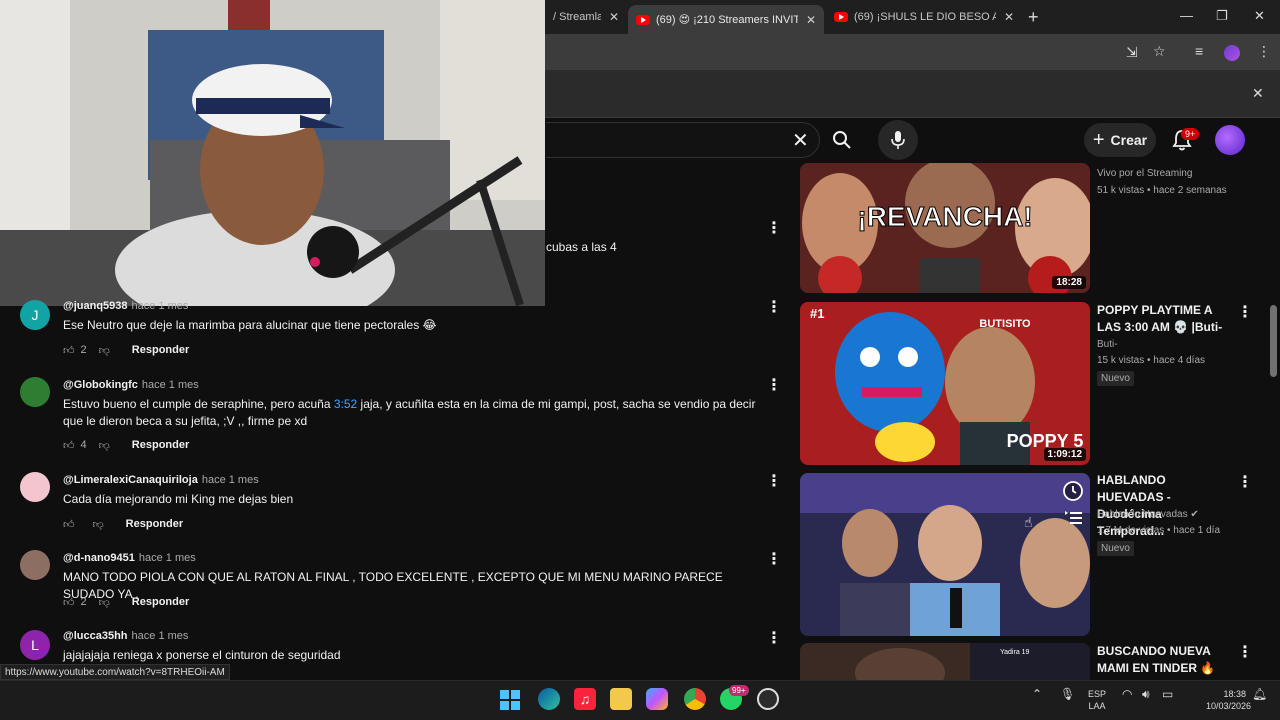 This screenshot has width=1280, height=720. What do you see at coordinates (130, 480) in the screenshot?
I see `author-name: @LimeralexiCanaquiriloja` at bounding box center [130, 480].